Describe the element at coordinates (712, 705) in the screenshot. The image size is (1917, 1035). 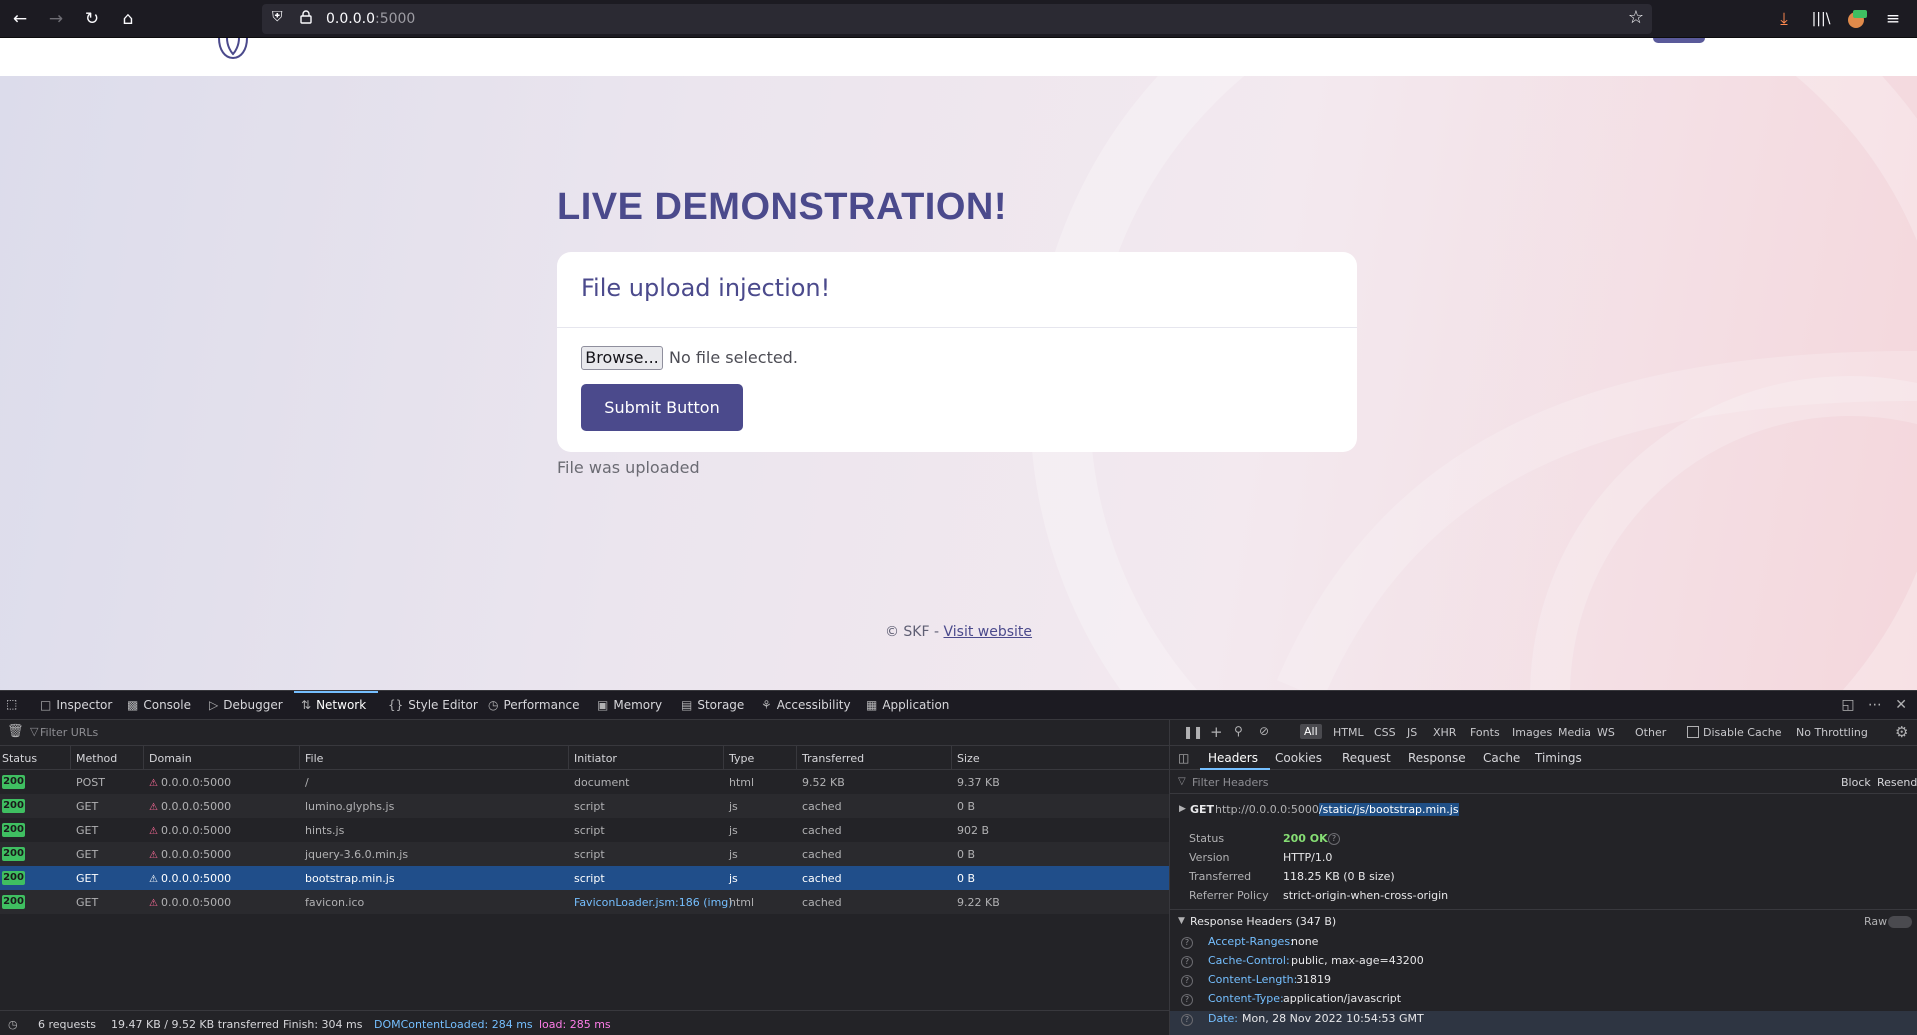
I see `tab-storage: ▤ Storage` at that location.